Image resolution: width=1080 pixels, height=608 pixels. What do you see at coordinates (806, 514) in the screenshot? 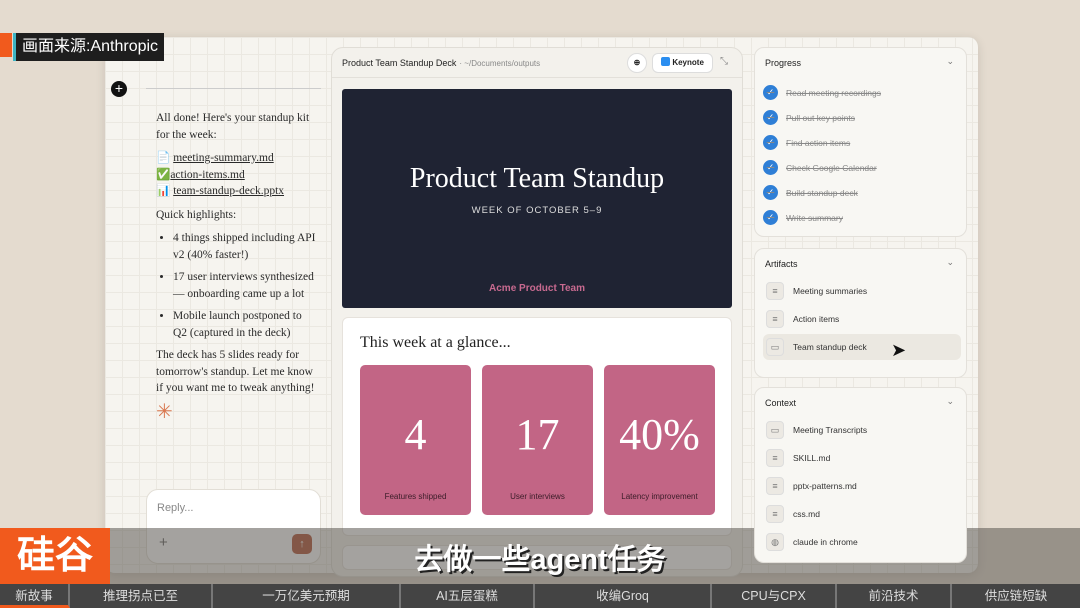
I see `context-label: css.md` at bounding box center [806, 514].